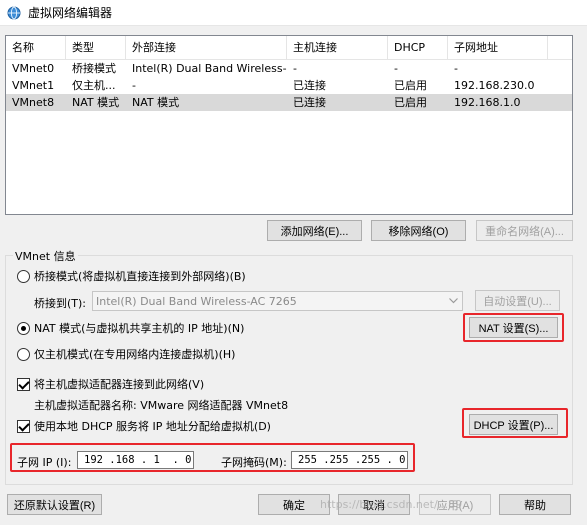  I want to click on bridged-mode-radio, so click(23, 276).